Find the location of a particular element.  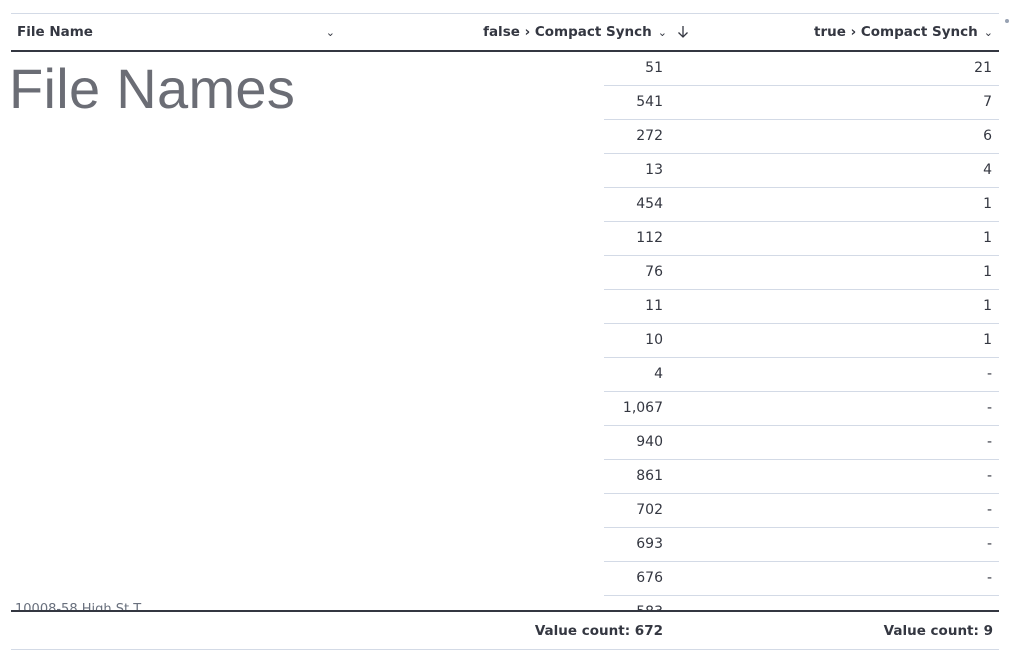

column-header-file-name-label: File Name is located at coordinates (55, 32).